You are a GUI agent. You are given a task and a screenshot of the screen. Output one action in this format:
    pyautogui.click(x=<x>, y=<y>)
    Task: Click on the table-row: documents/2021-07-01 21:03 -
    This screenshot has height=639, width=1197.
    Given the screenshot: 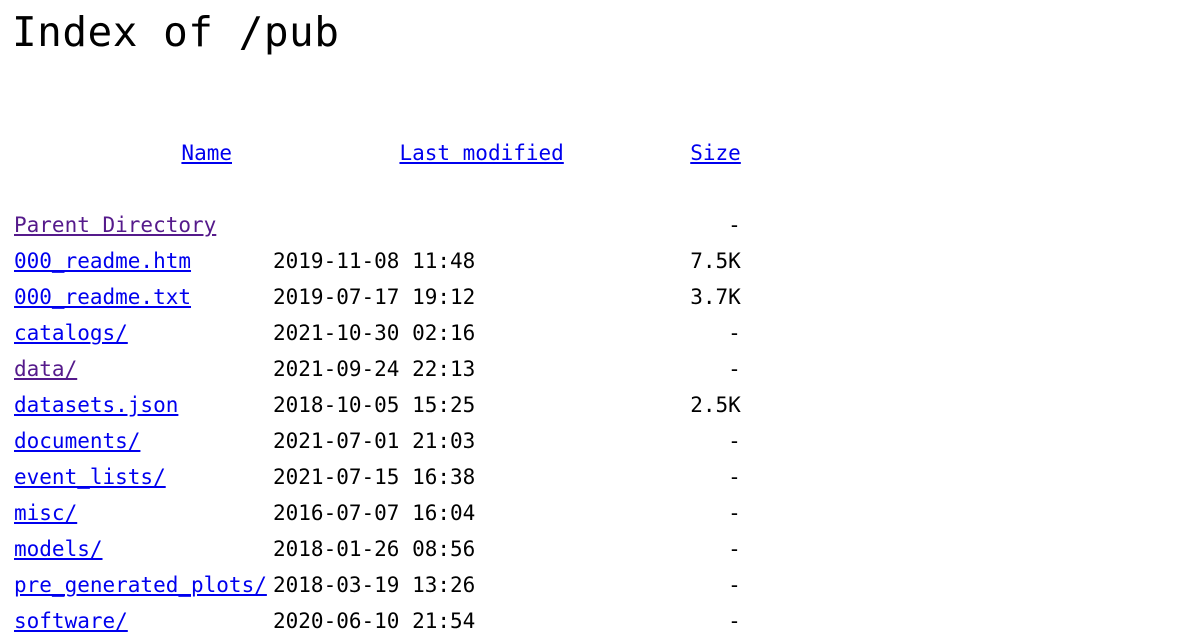 What is the action you would take?
    pyautogui.click(x=375, y=441)
    